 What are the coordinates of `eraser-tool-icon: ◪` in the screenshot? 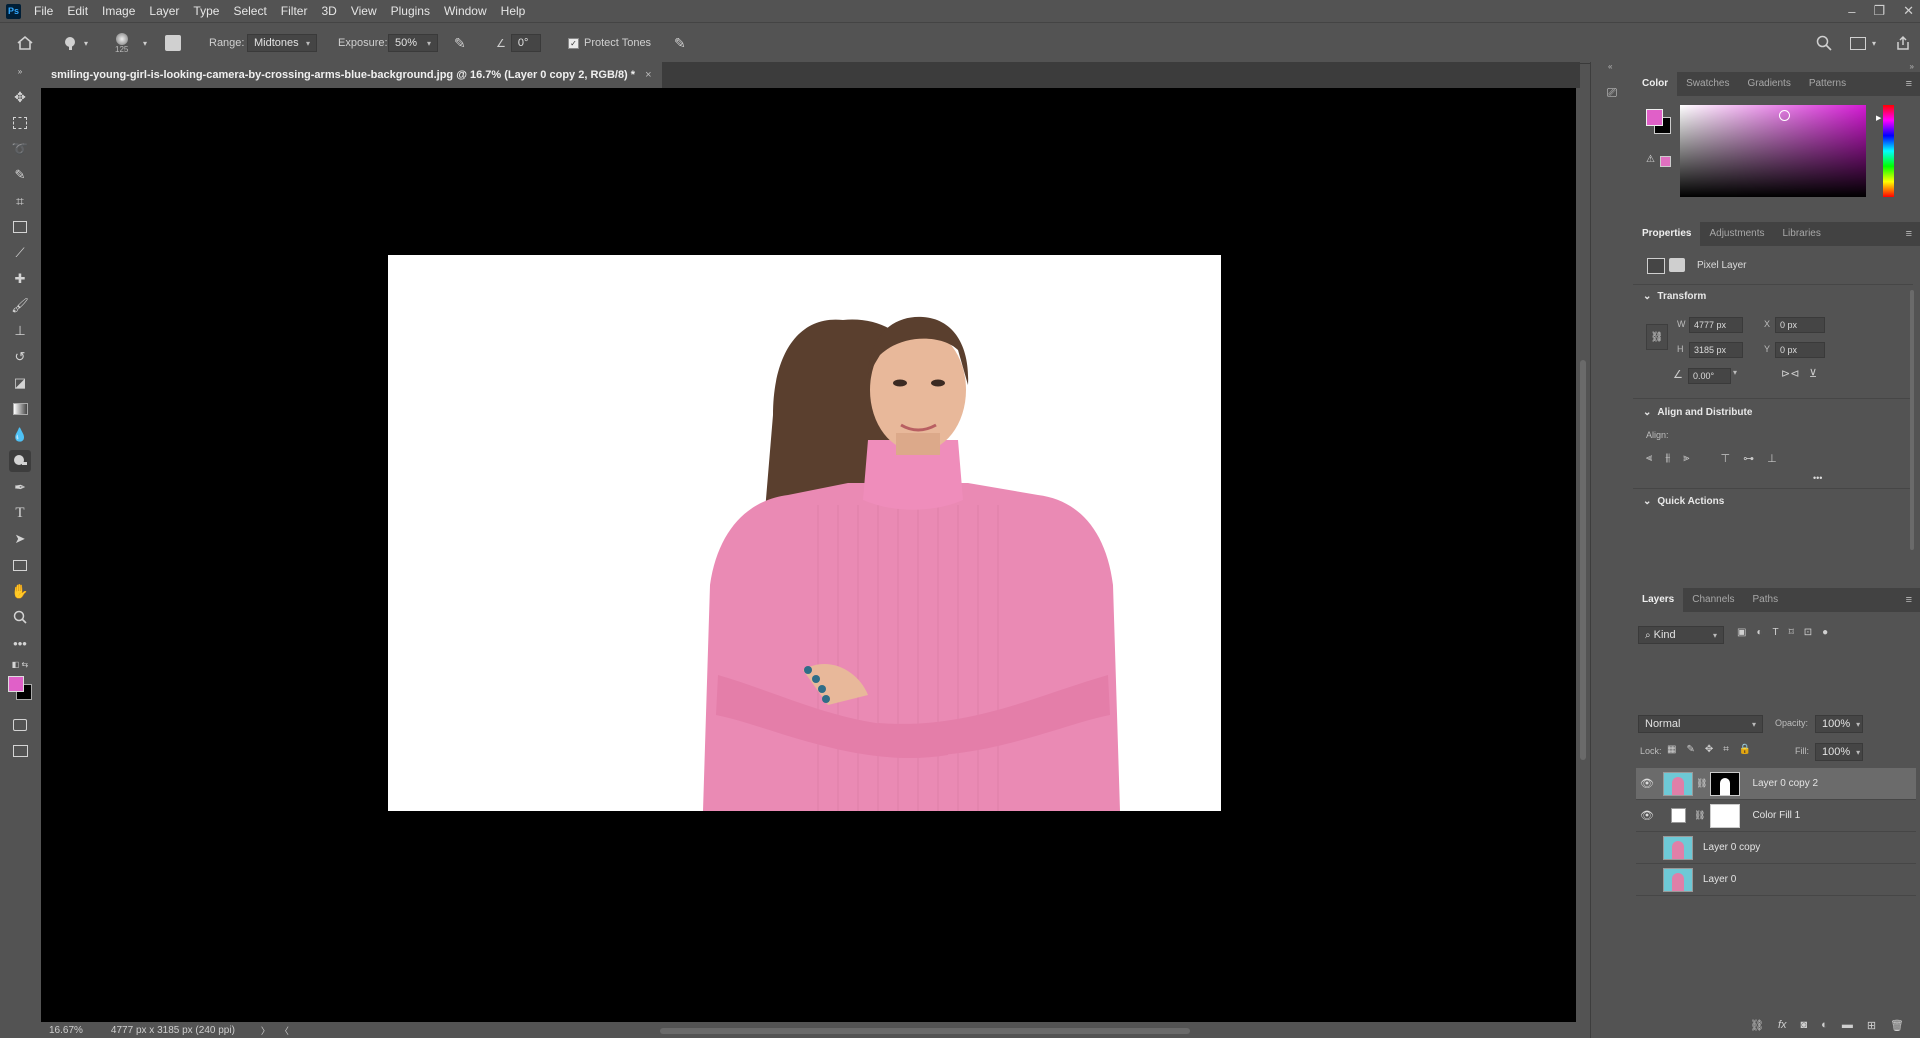 It's located at (20, 383).